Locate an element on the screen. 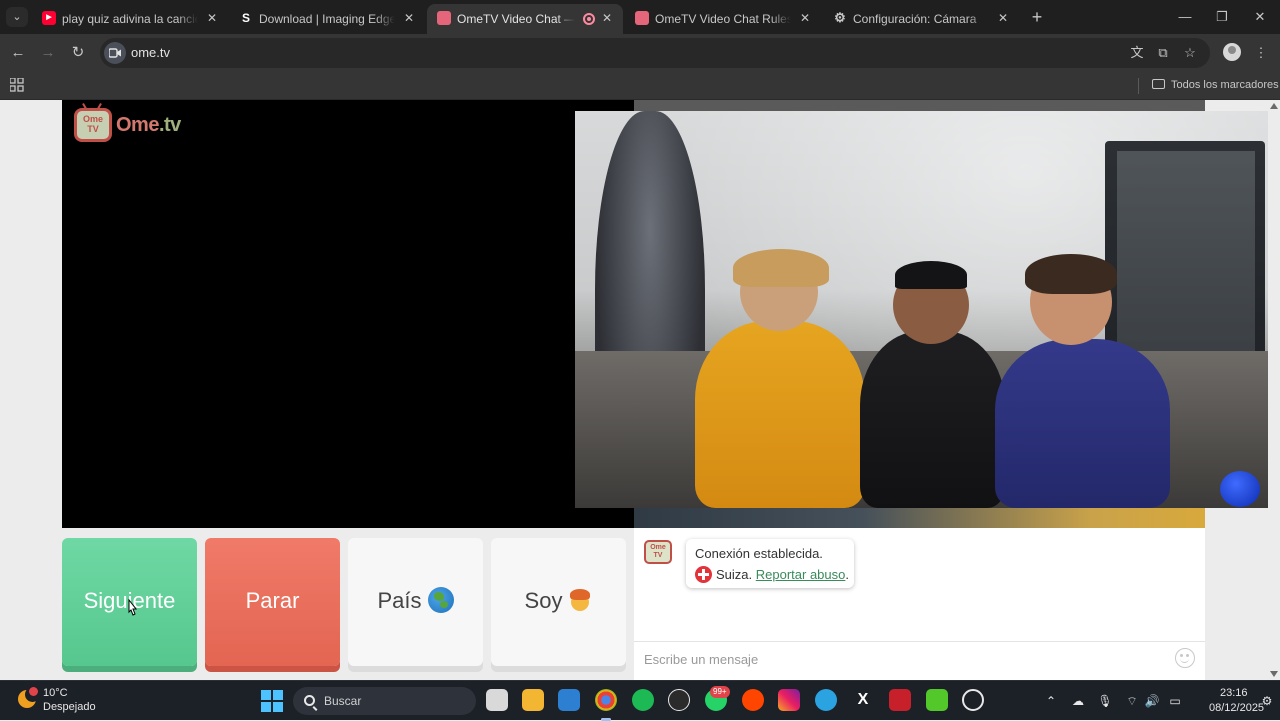 The image size is (1280, 721). spotify-icon is located at coordinates (643, 700).